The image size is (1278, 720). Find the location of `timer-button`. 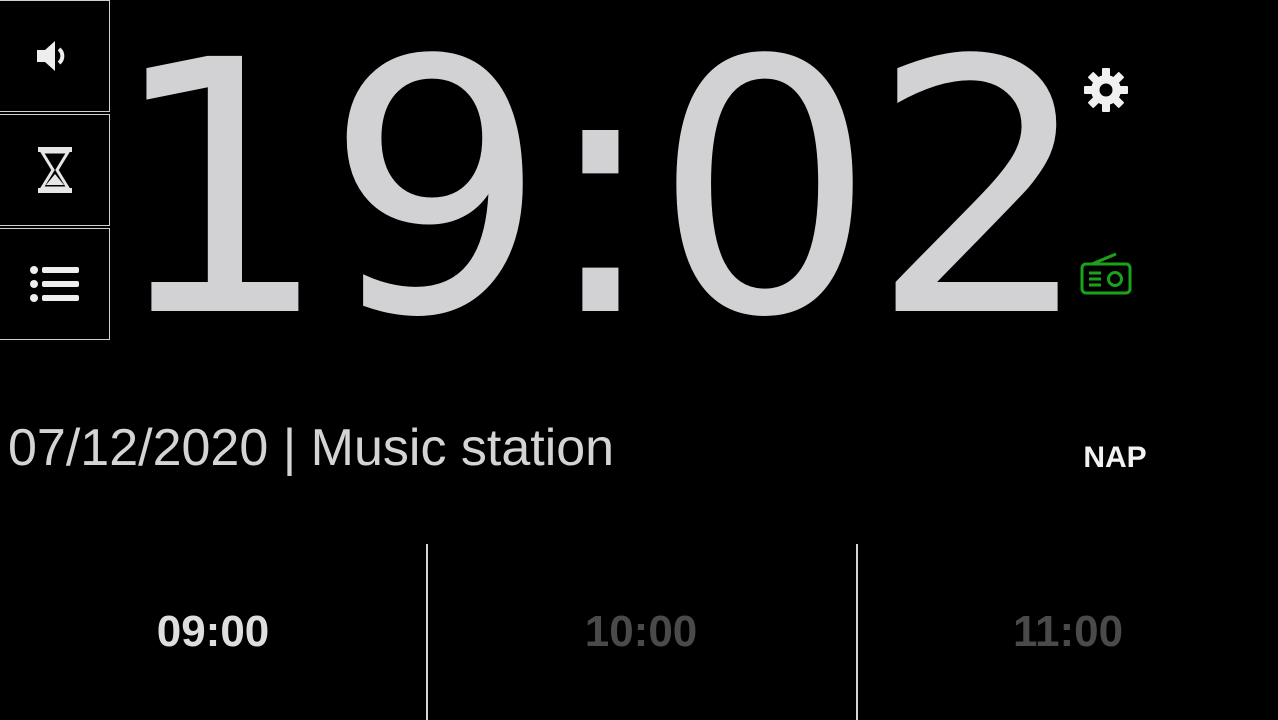

timer-button is located at coordinates (55, 170).